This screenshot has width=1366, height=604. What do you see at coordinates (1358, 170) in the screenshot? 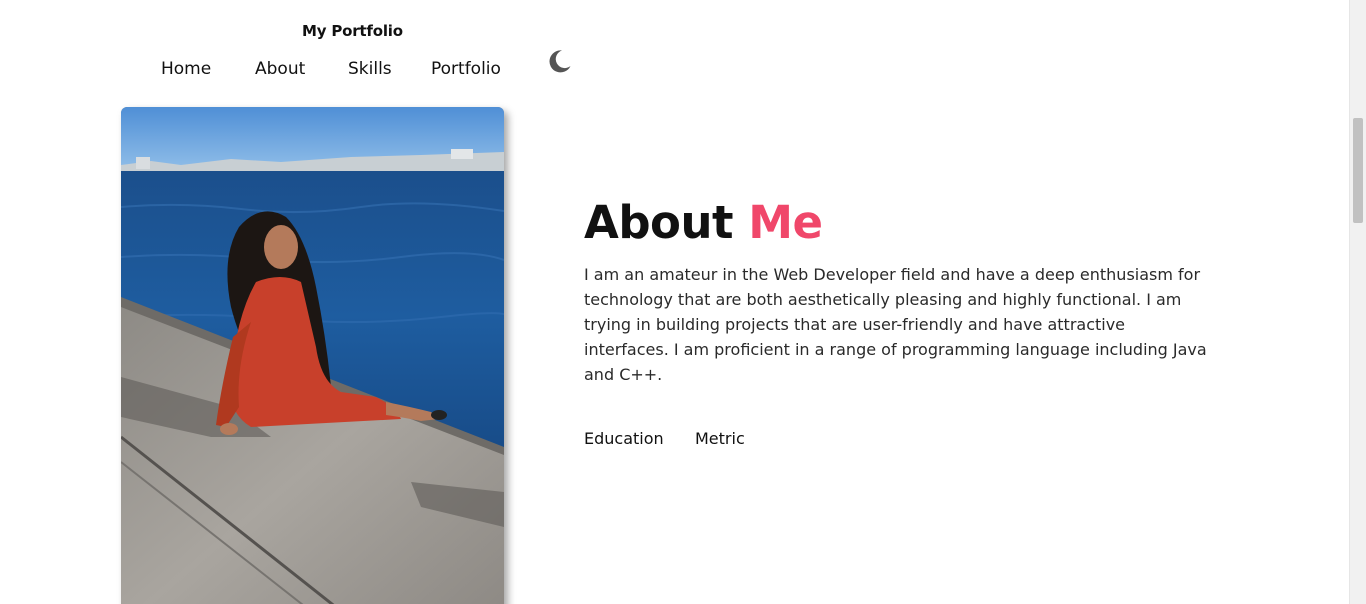
I see `scrollbar-thumb` at bounding box center [1358, 170].